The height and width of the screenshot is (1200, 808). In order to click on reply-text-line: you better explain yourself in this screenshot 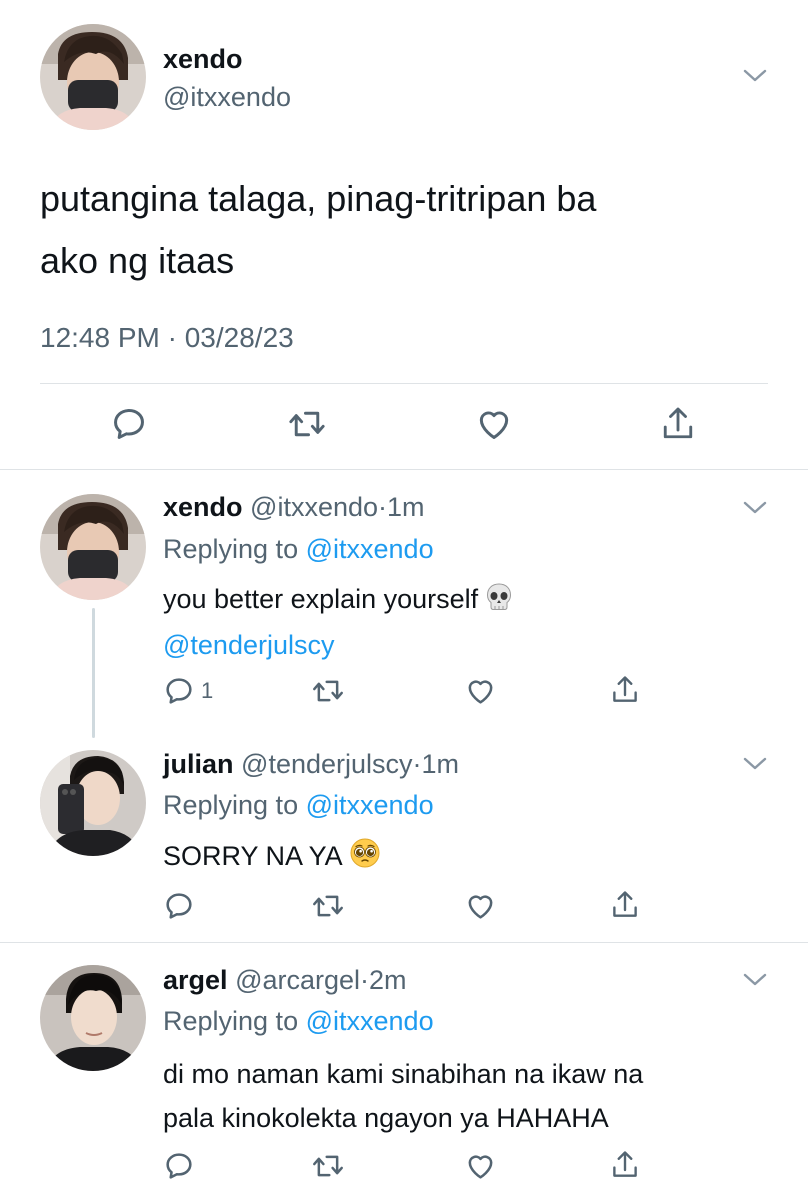, I will do `click(338, 601)`.